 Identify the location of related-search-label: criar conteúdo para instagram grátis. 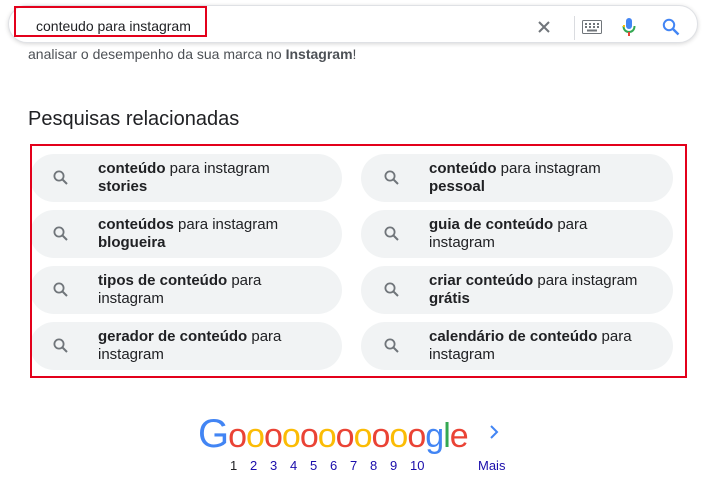
(533, 289).